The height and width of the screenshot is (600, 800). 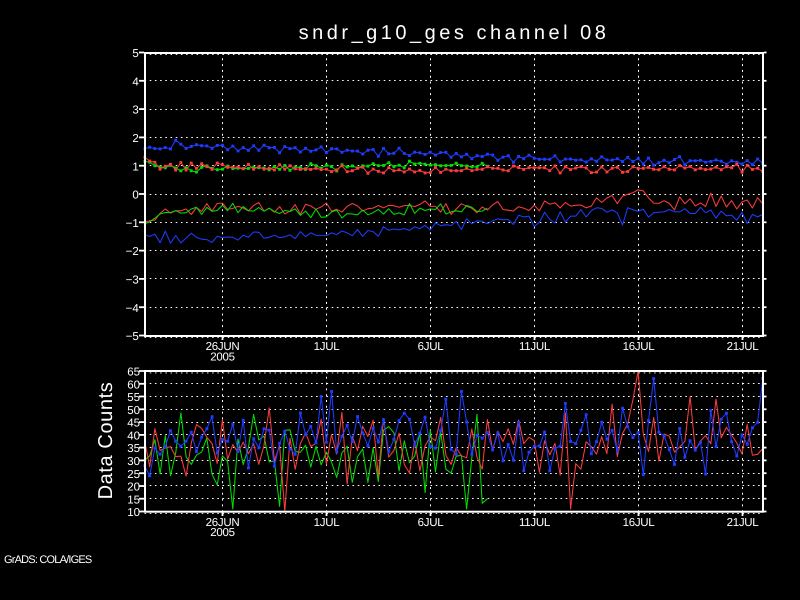 What do you see at coordinates (132, 337) in the screenshot?
I see `svg-text: −5` at bounding box center [132, 337].